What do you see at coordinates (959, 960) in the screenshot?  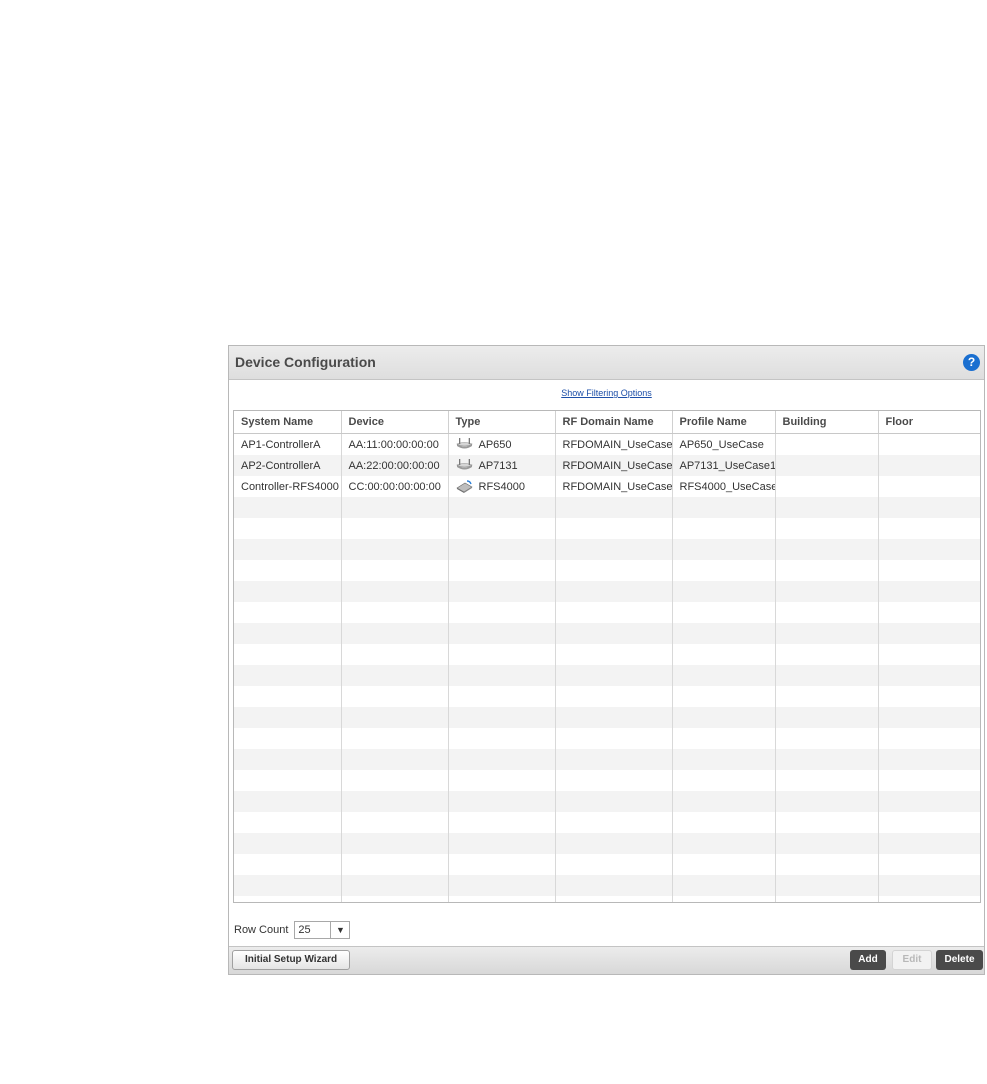 I see `delete-button: Delete` at bounding box center [959, 960].